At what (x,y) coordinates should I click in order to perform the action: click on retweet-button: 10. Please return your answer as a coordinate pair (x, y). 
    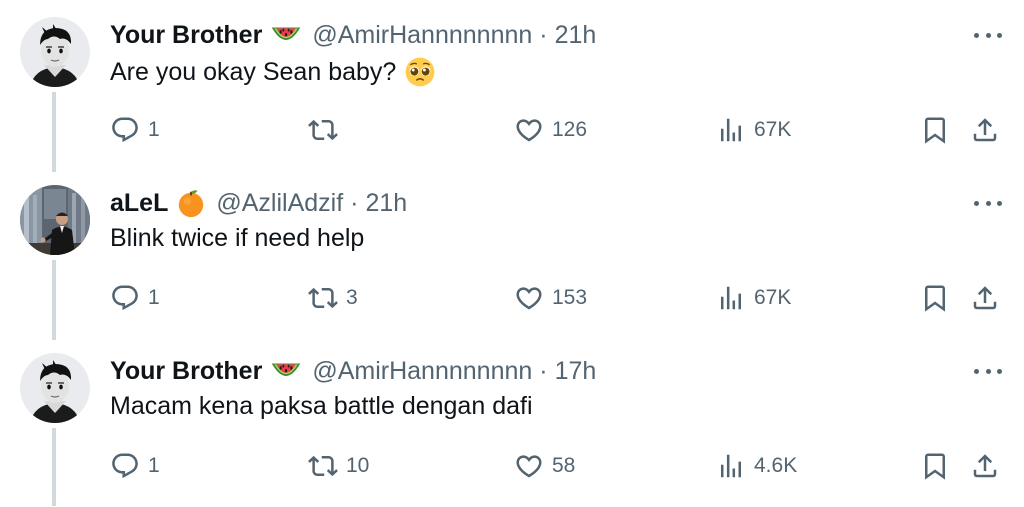
    Looking at the image, I should click on (338, 466).